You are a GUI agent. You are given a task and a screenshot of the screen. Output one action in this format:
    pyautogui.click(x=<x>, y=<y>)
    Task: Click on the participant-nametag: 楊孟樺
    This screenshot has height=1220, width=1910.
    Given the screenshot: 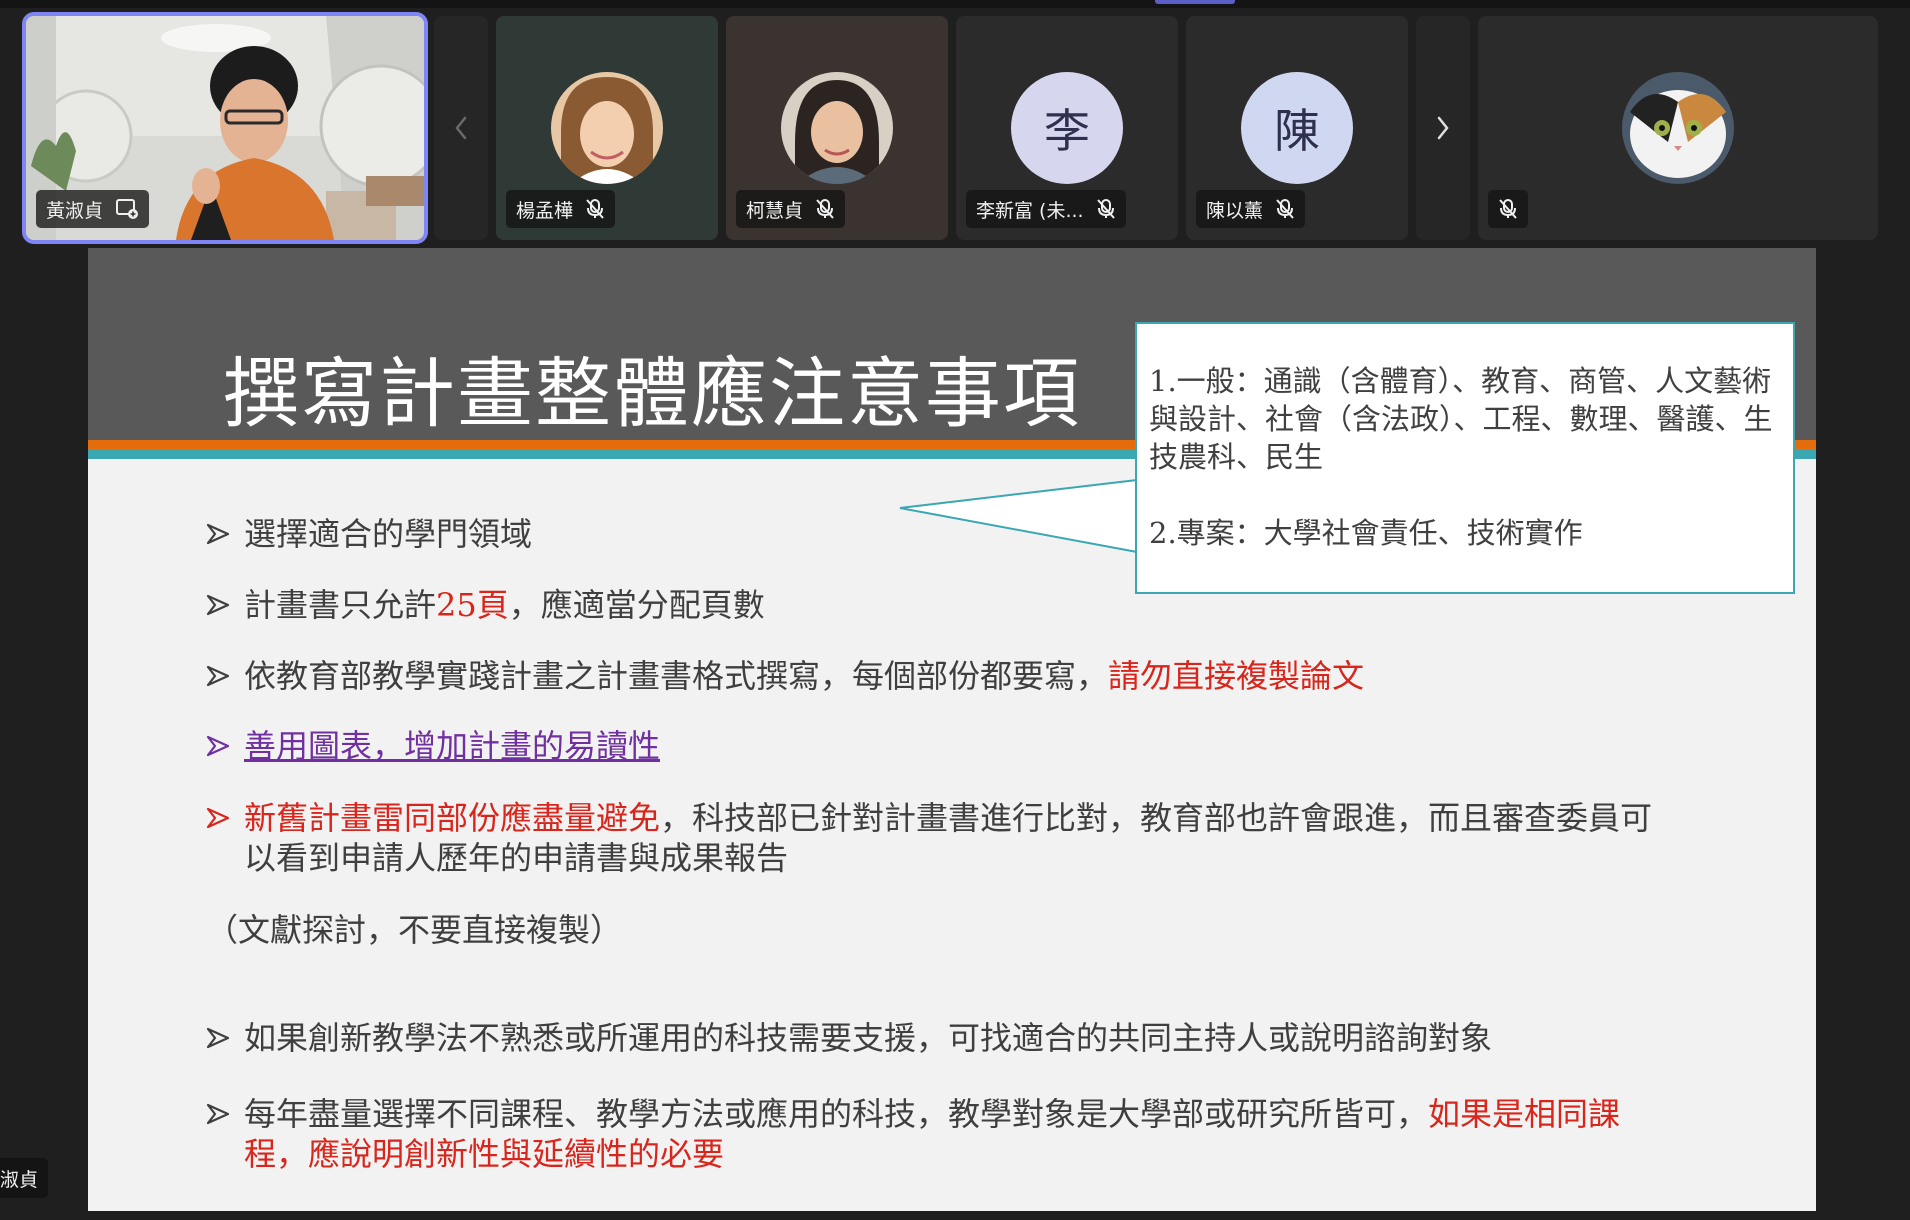 What is the action you would take?
    pyautogui.click(x=561, y=209)
    